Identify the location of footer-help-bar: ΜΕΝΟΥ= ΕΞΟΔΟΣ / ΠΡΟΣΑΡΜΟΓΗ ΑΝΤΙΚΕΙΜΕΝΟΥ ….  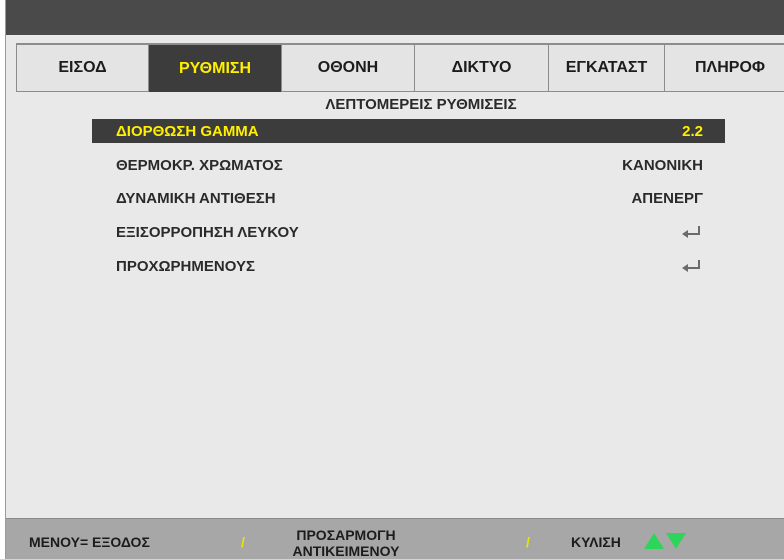
(395, 538).